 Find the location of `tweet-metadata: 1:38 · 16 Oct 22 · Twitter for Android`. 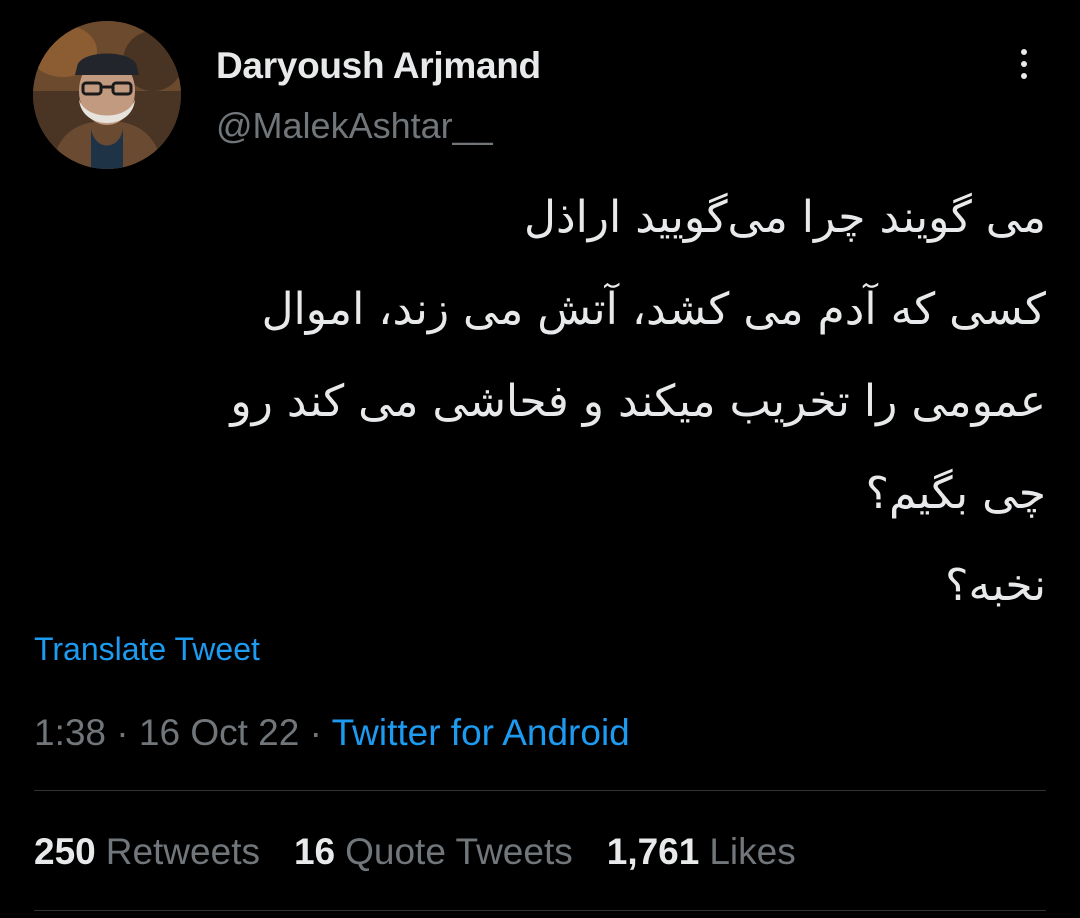

tweet-metadata: 1:38 · 16 Oct 22 · Twitter for Android is located at coordinates (332, 733).